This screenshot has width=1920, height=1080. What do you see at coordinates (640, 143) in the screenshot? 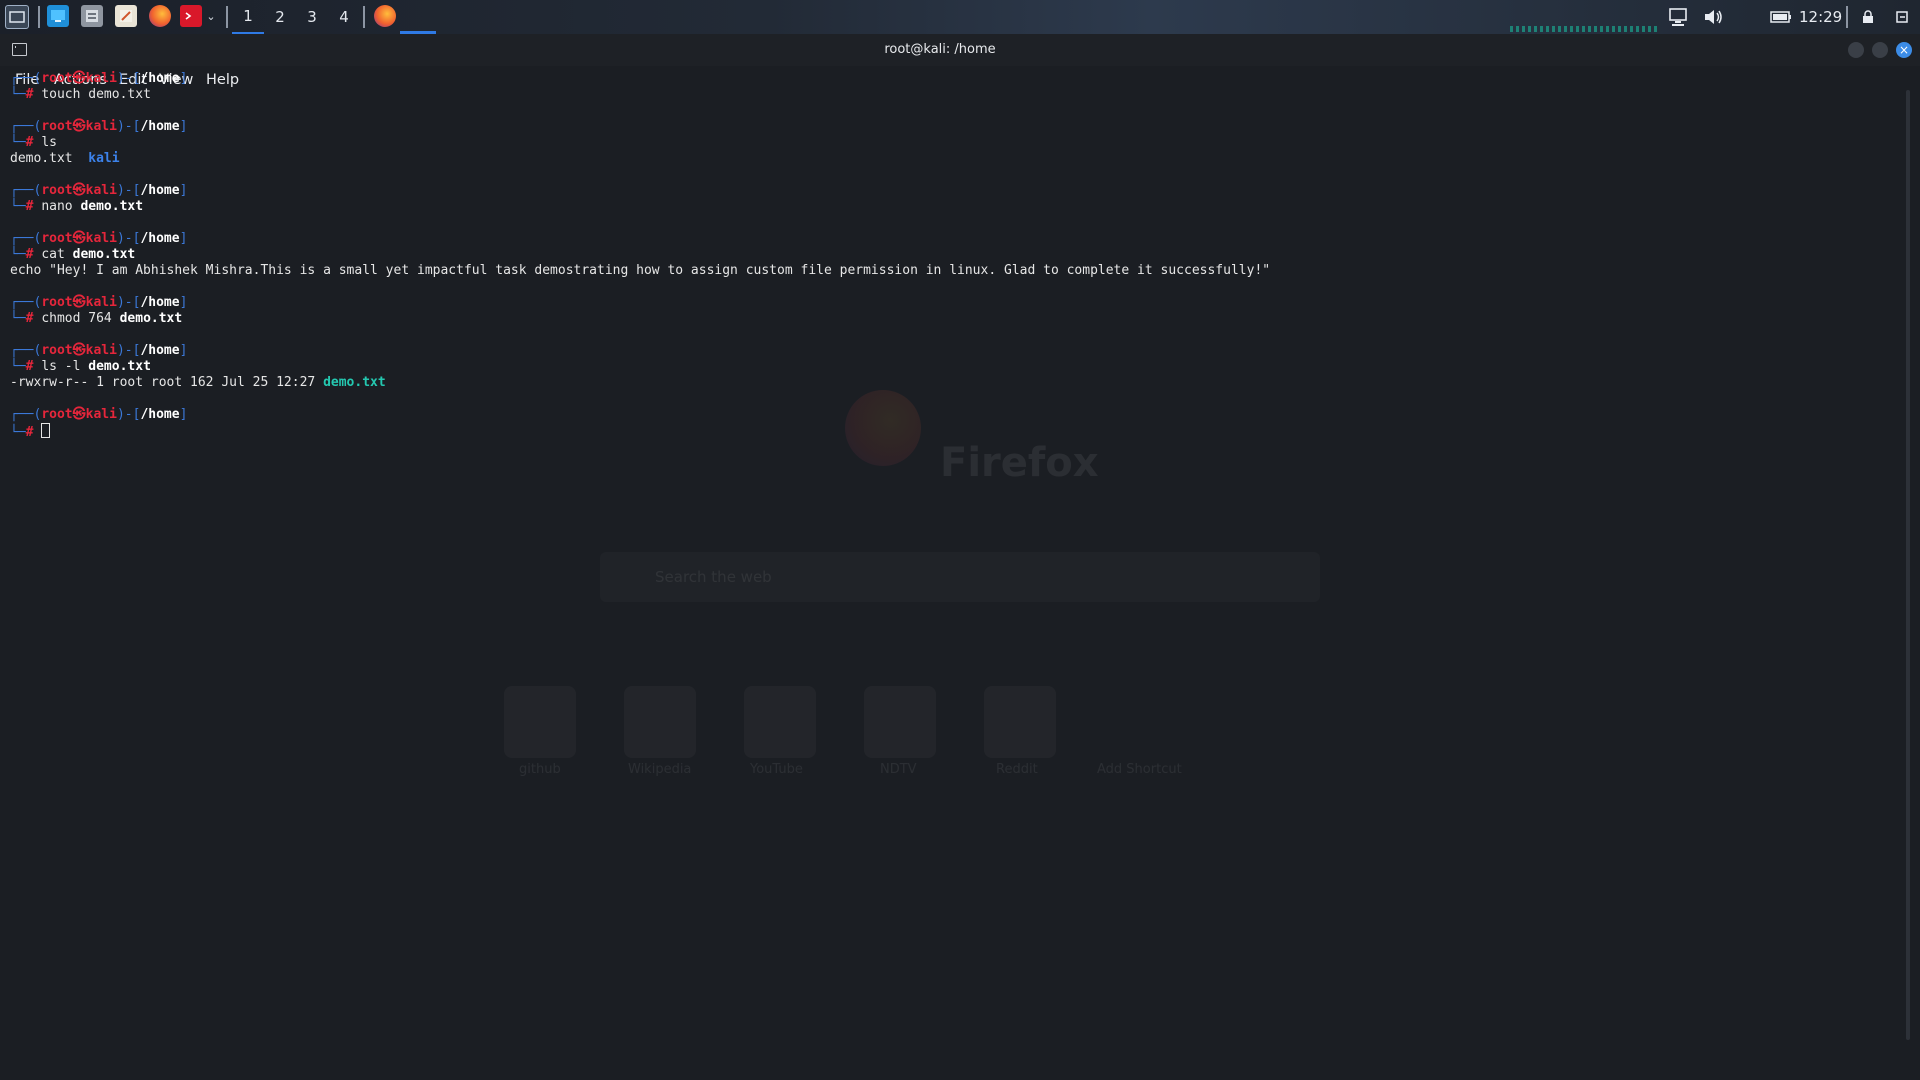
I see `command-line: └─# ls` at bounding box center [640, 143].